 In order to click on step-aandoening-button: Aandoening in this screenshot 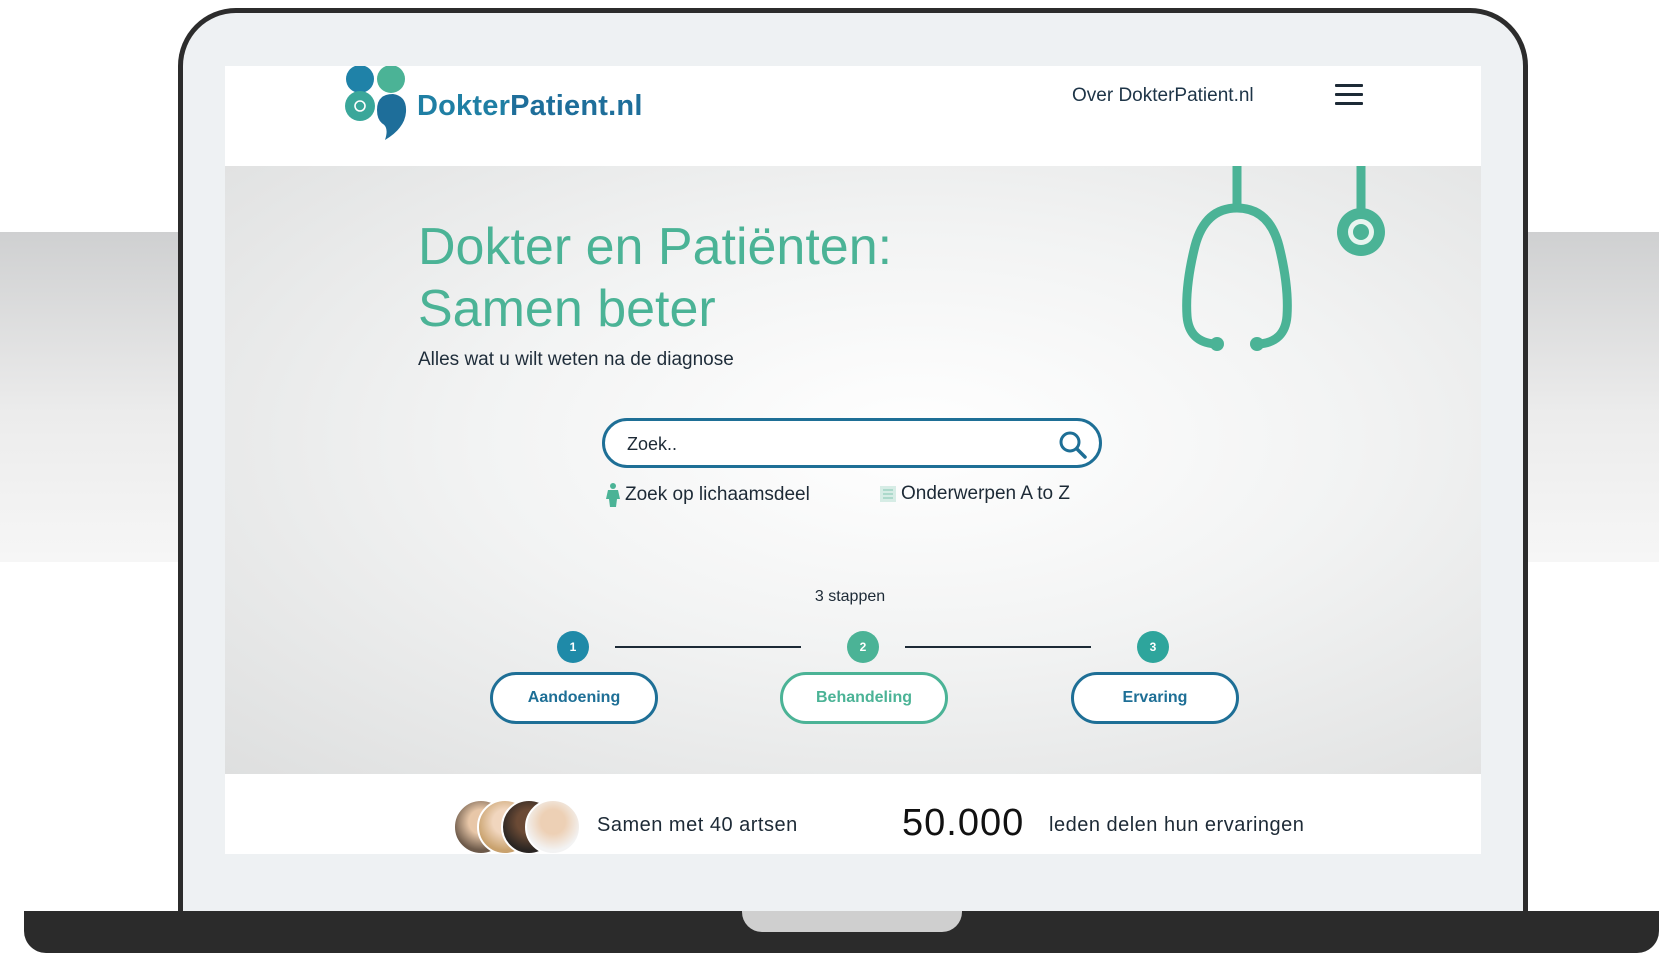, I will do `click(574, 698)`.